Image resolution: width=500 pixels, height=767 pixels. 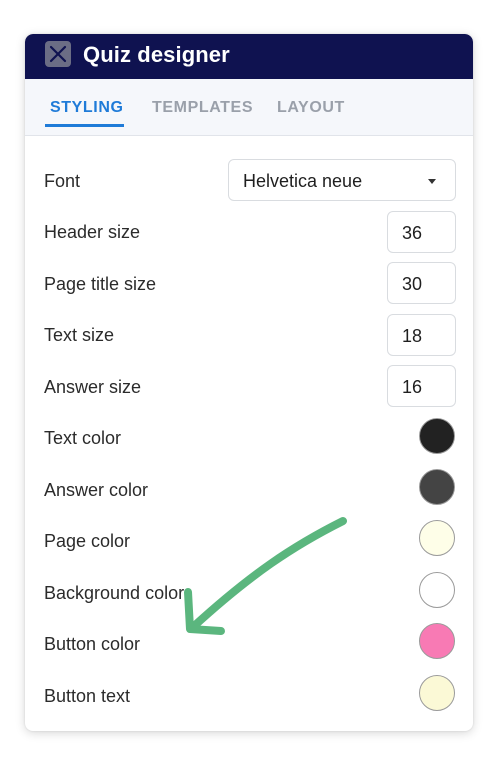 What do you see at coordinates (100, 284) in the screenshot?
I see `page-title-size-label: Page title size` at bounding box center [100, 284].